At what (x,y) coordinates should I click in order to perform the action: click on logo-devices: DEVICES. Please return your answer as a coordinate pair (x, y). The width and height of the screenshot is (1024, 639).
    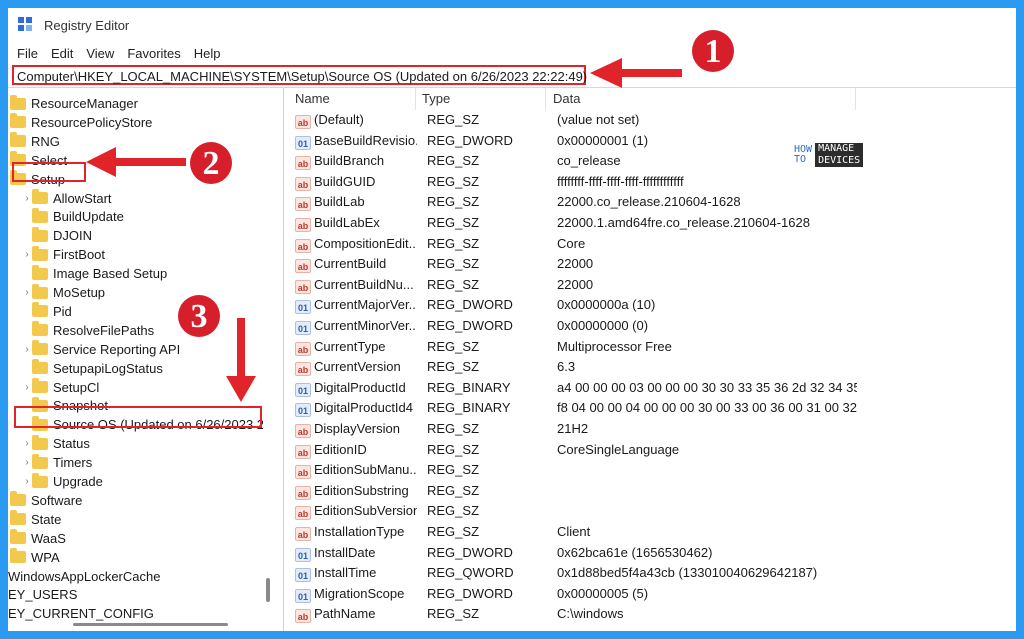
    Looking at the image, I should click on (839, 161).